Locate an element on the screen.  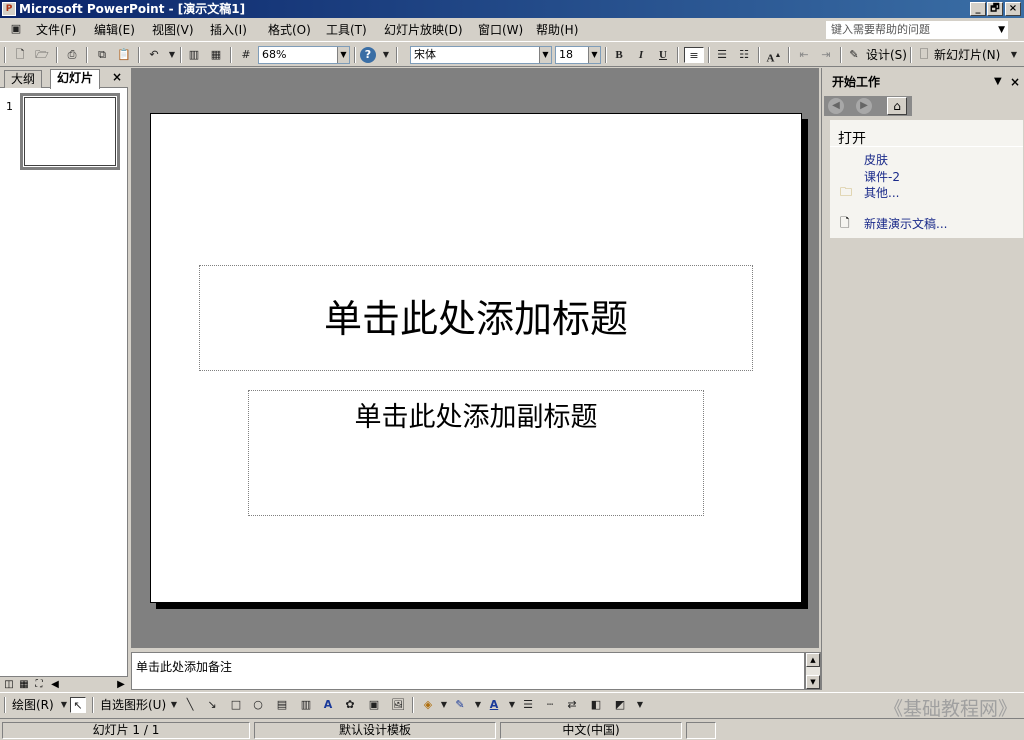
open-icon: 🗁 is located at coordinates (42, 55).